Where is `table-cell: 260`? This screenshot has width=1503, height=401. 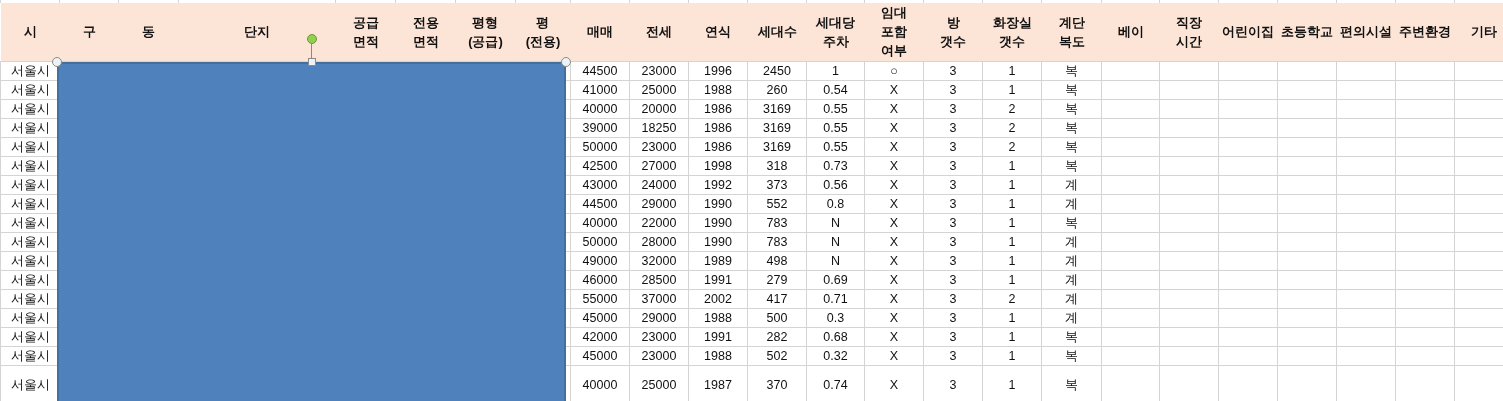
table-cell: 260 is located at coordinates (777, 89).